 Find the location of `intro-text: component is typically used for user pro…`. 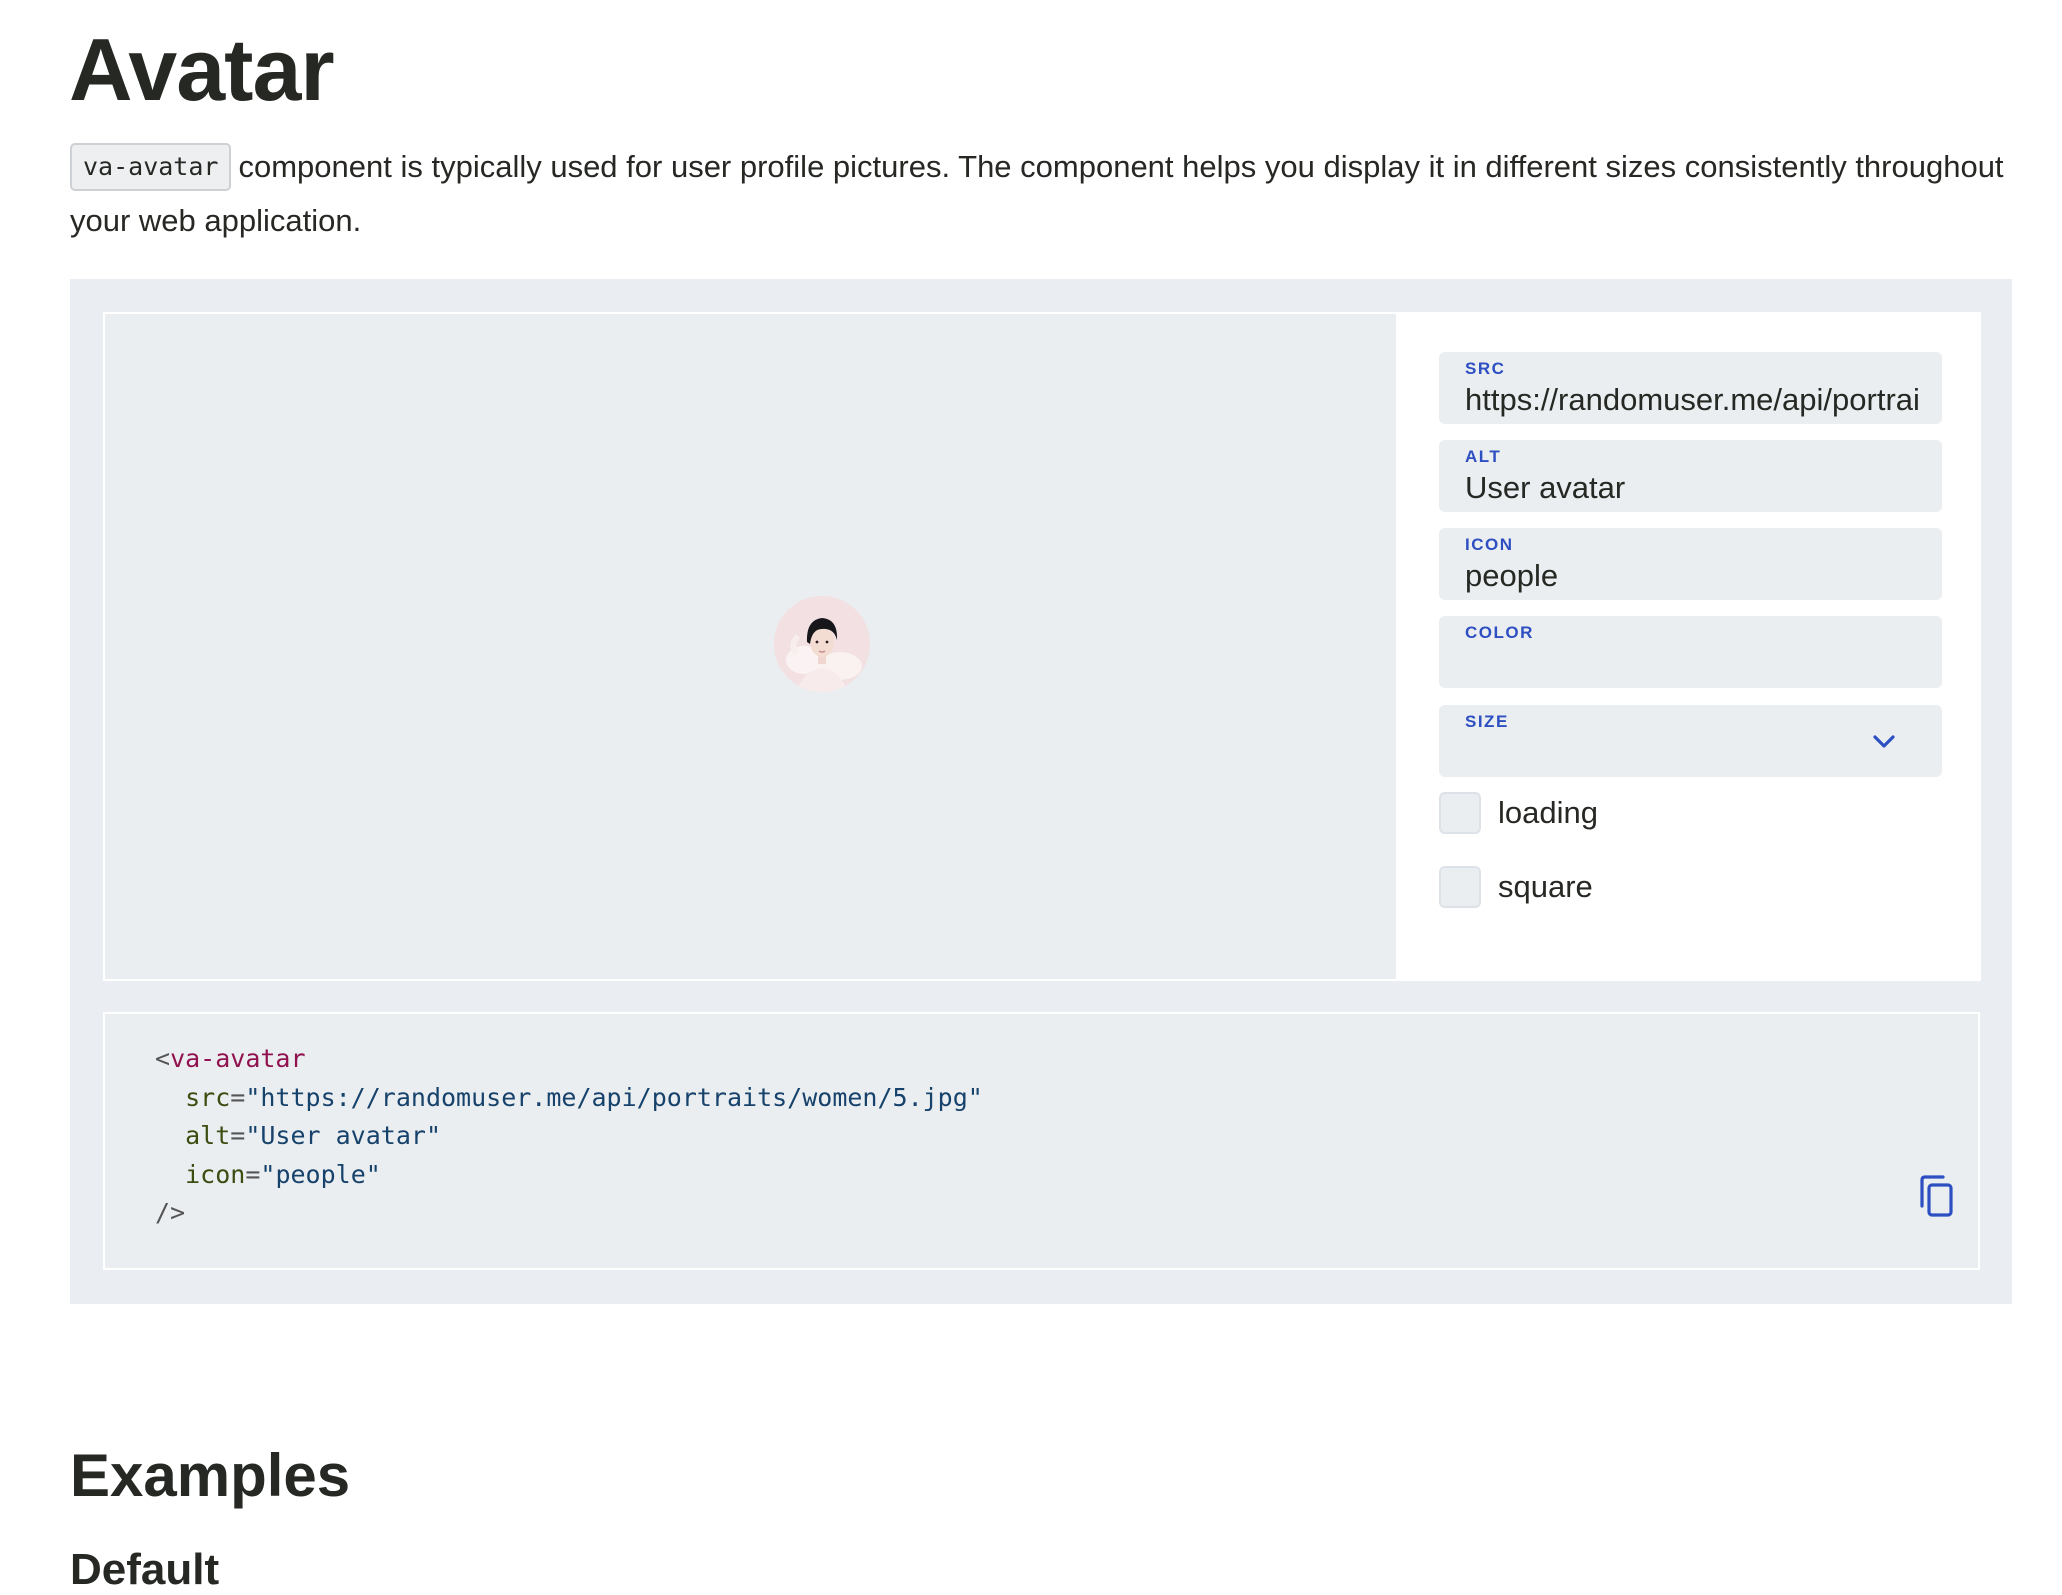

intro-text: component is typically used for user pro… is located at coordinates (1037, 193).